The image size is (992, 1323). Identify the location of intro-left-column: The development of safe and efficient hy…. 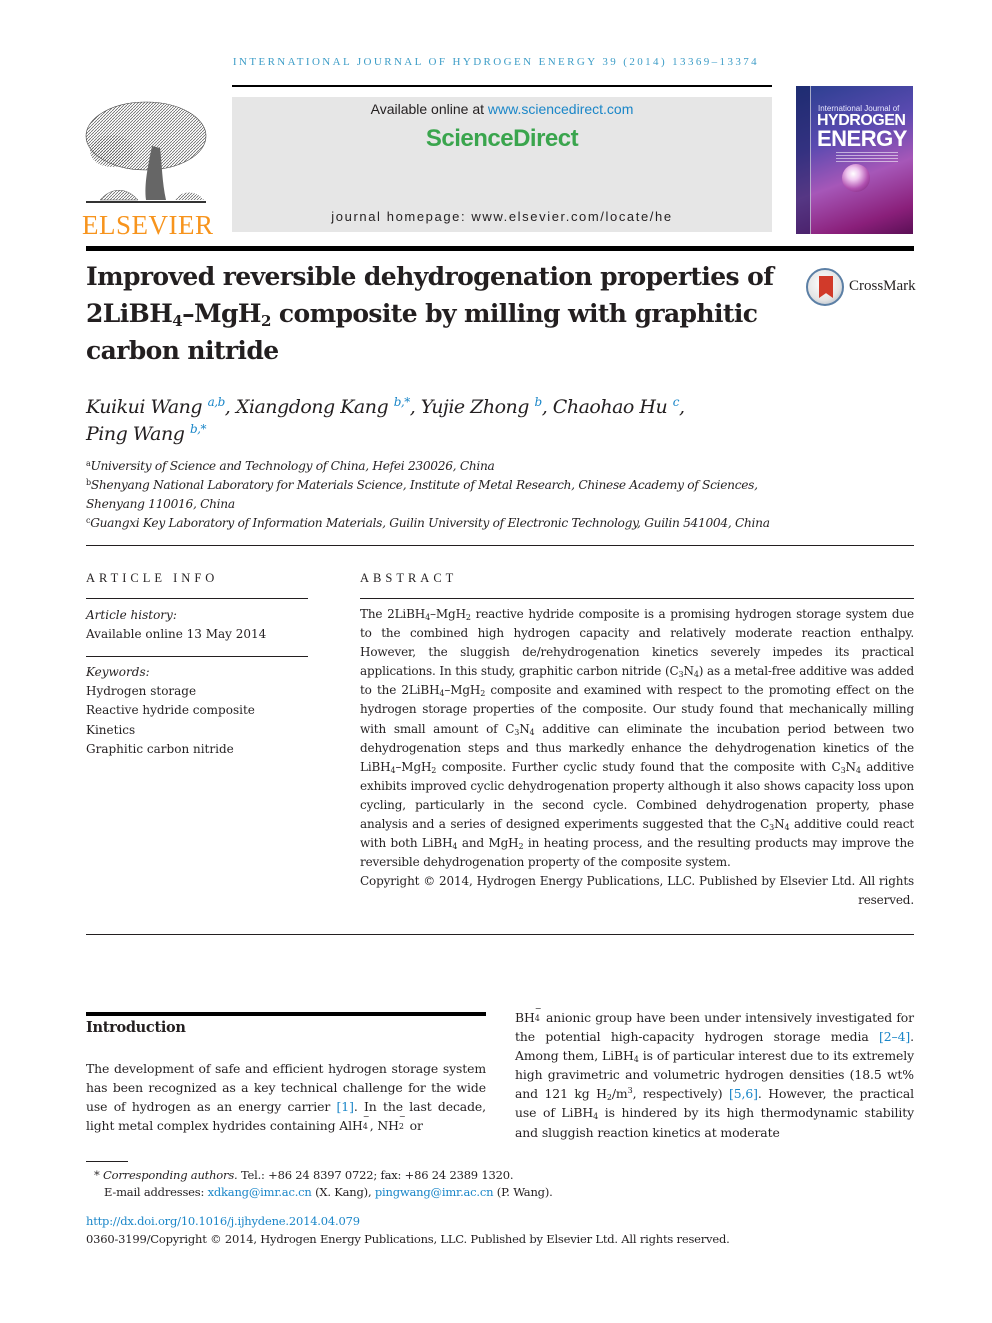
(286, 1097).